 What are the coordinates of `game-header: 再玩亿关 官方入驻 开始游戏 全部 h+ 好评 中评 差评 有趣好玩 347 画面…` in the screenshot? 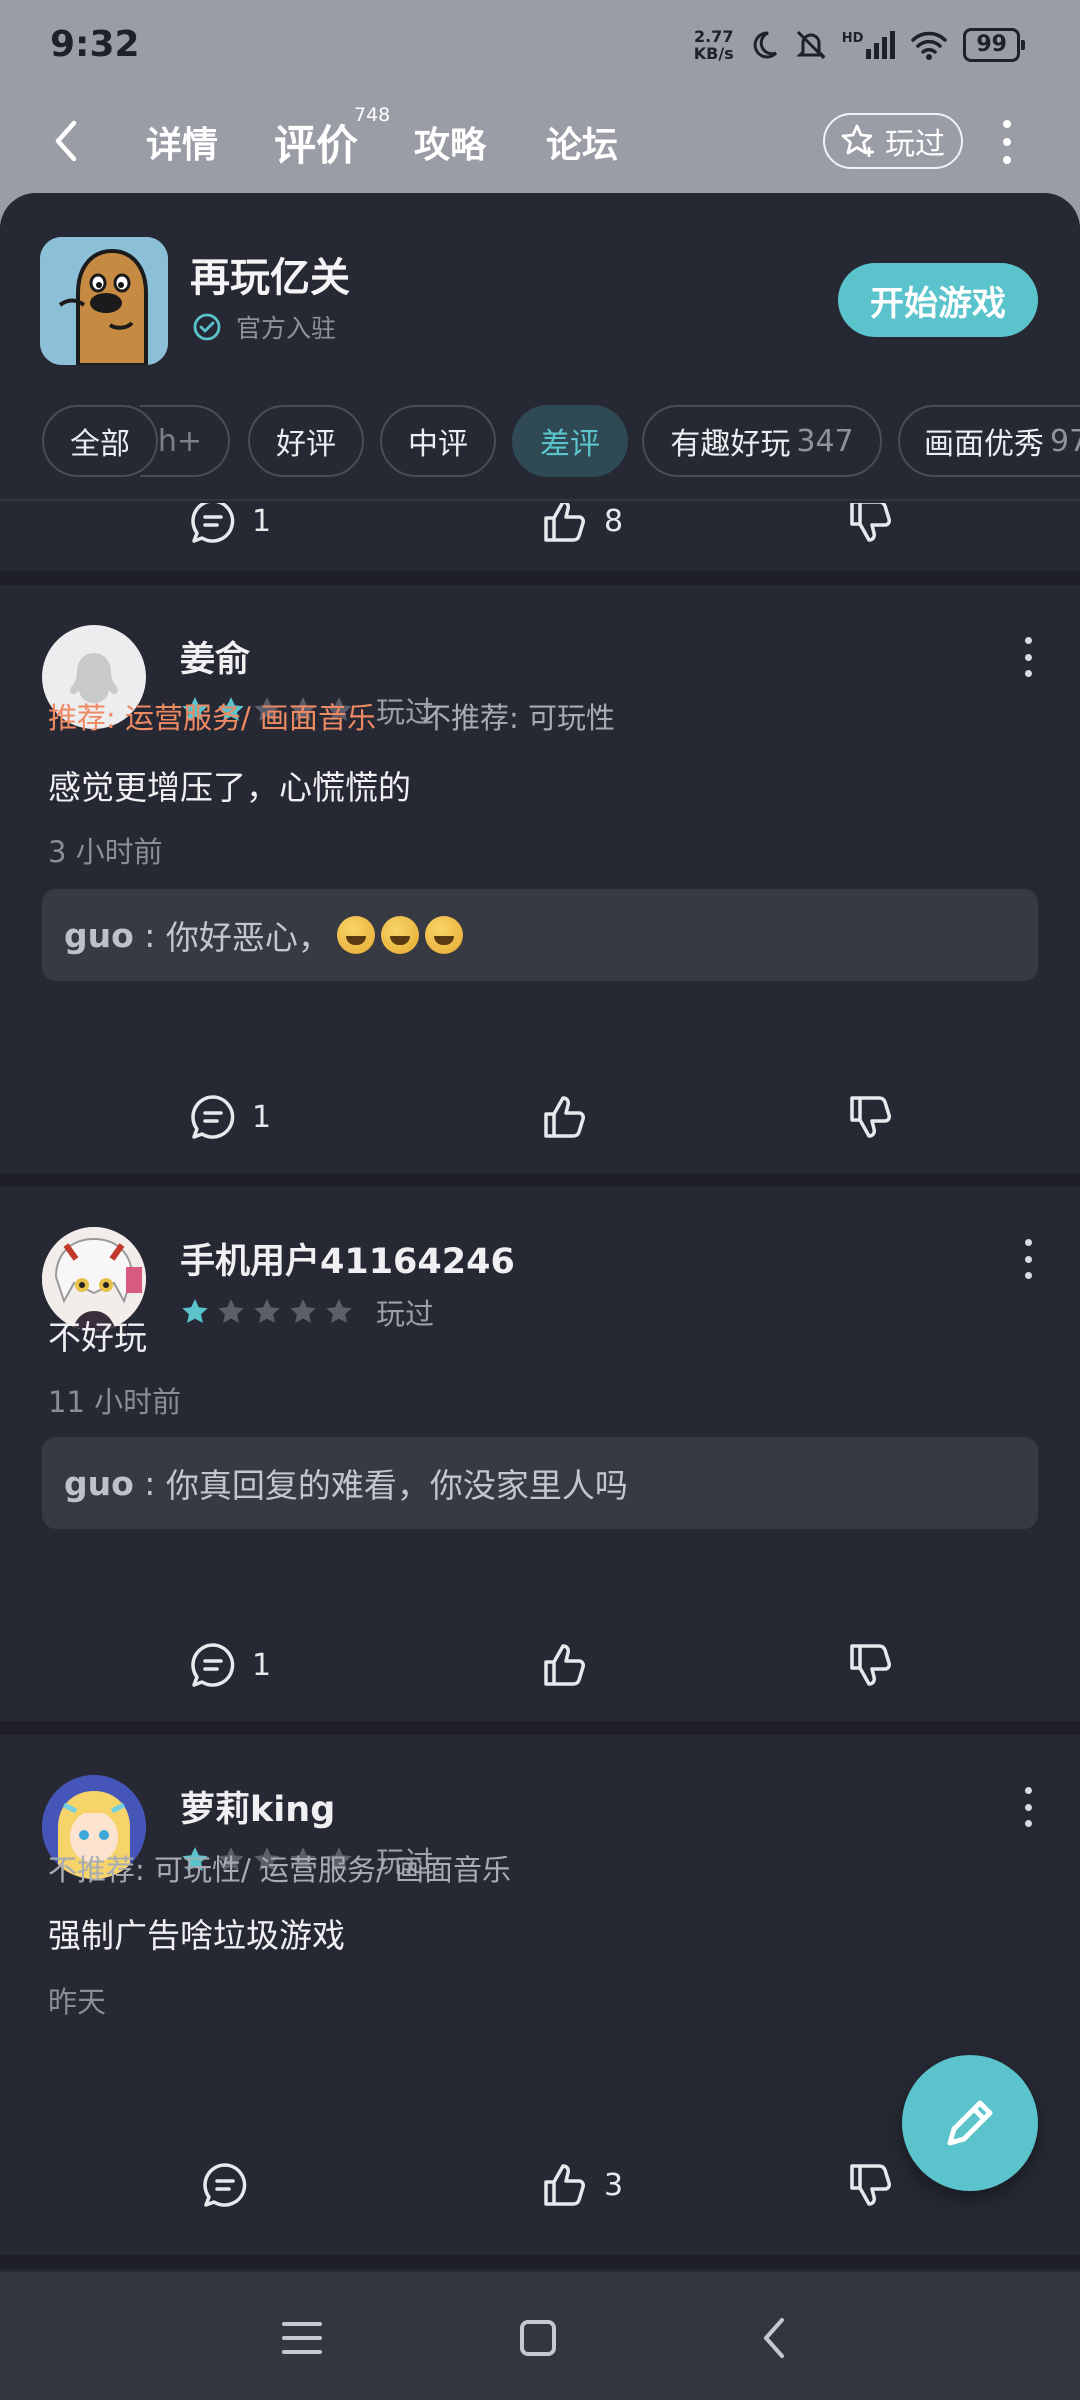 It's located at (540, 348).